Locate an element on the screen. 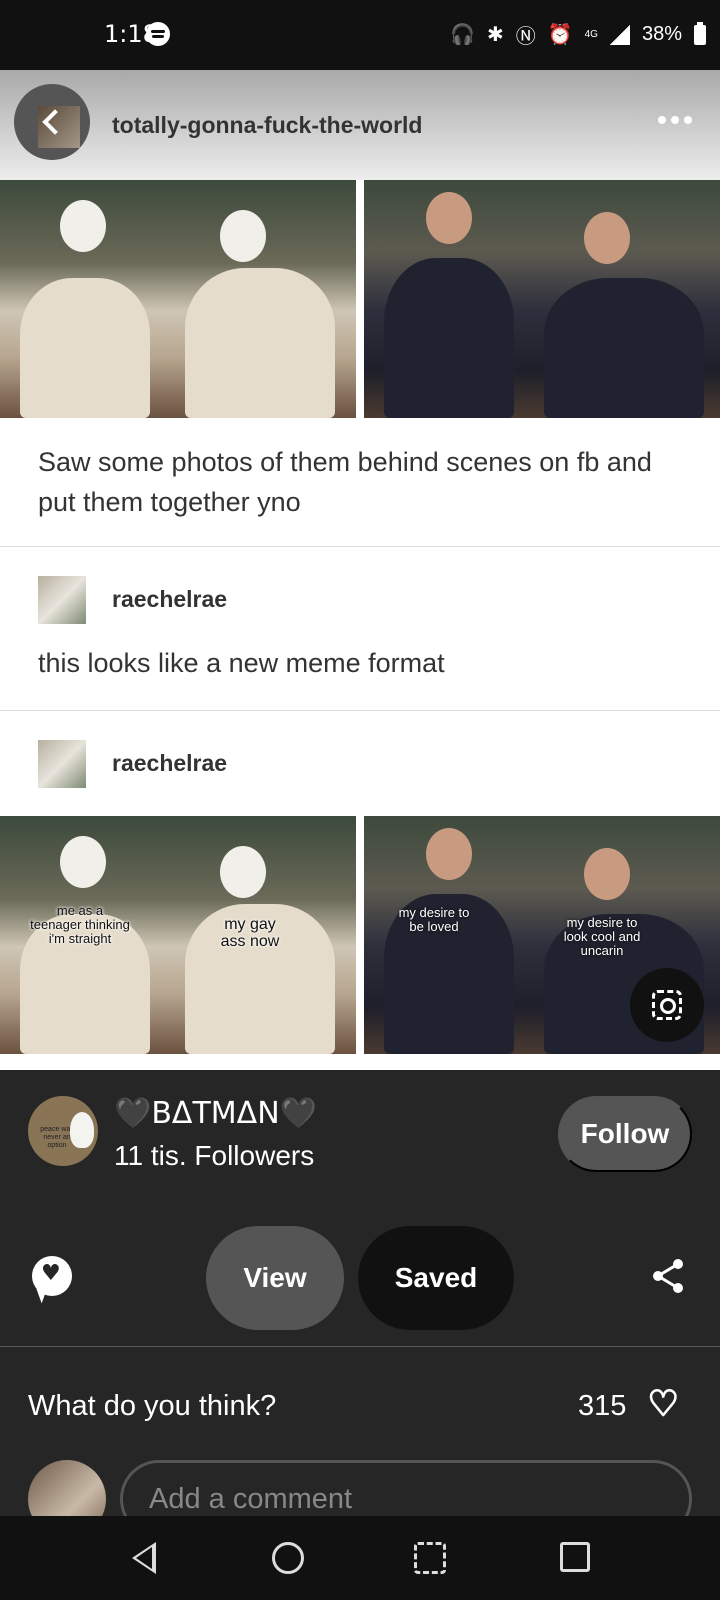 The width and height of the screenshot is (720, 1600). chat-icon is located at coordinates (52, 1276).